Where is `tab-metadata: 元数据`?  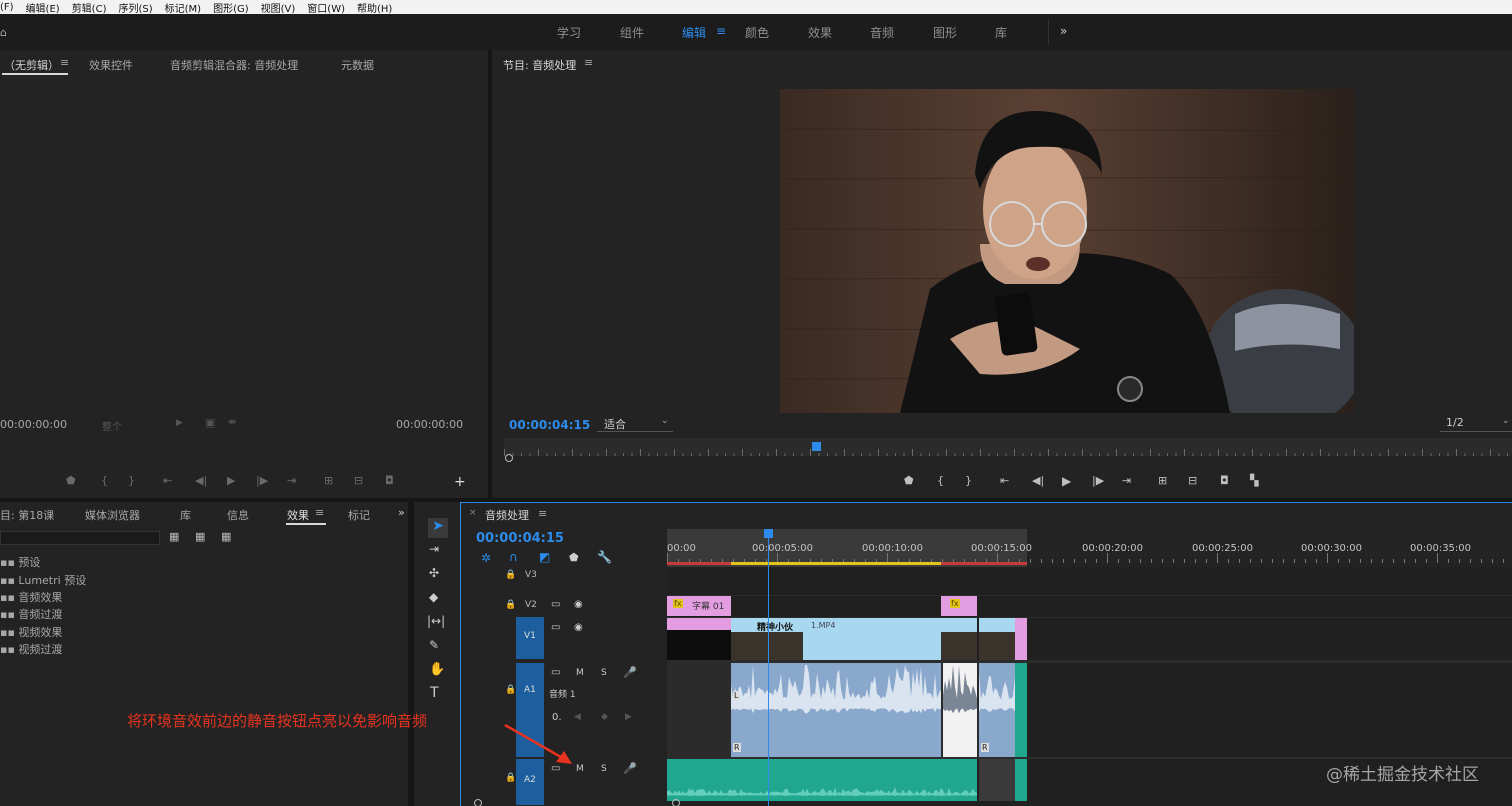
tab-metadata: 元数据 is located at coordinates (357, 65).